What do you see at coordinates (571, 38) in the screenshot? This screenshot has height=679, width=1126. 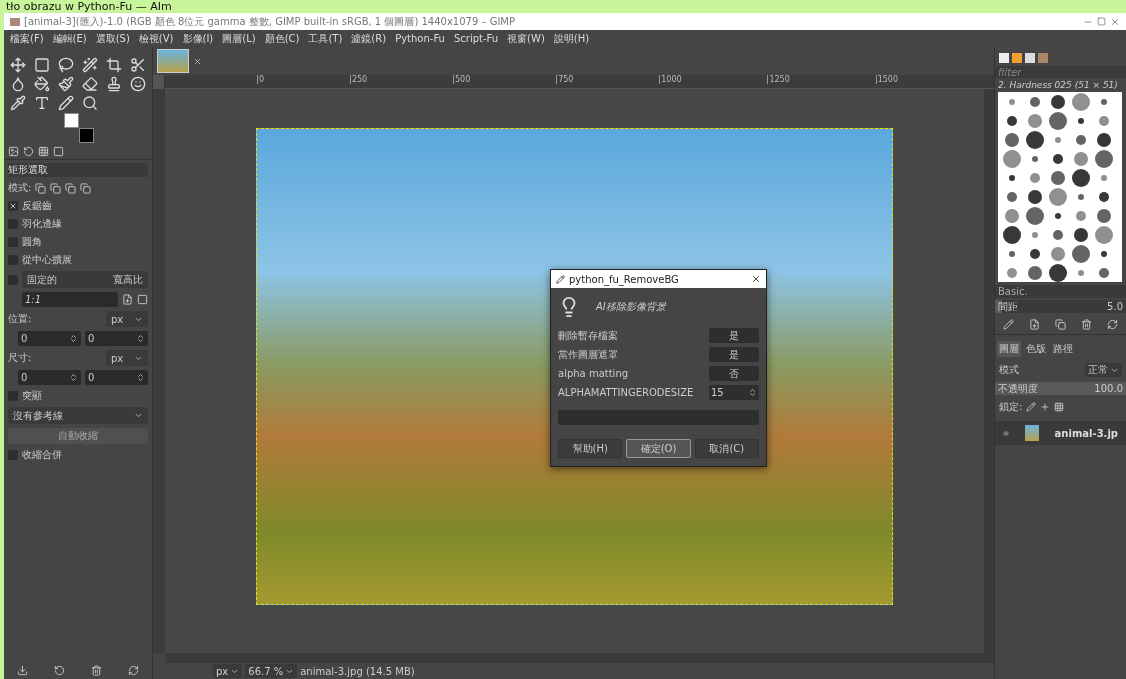 I see `menu-item: 說明(H)` at bounding box center [571, 38].